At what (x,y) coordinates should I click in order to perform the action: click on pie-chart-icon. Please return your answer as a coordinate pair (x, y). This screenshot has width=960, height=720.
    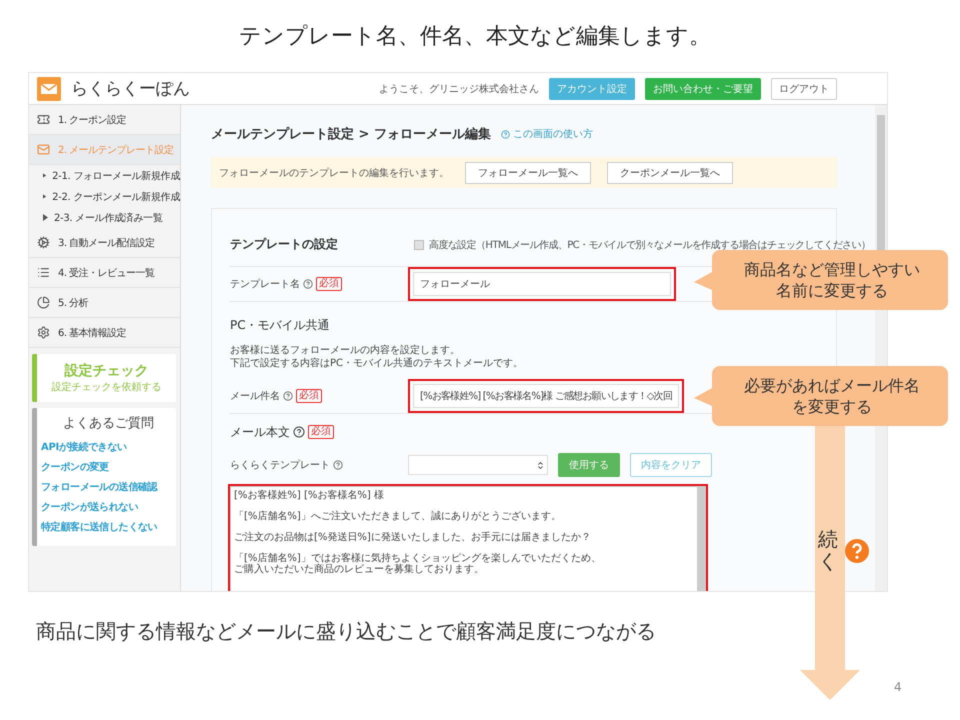
    Looking at the image, I should click on (43, 302).